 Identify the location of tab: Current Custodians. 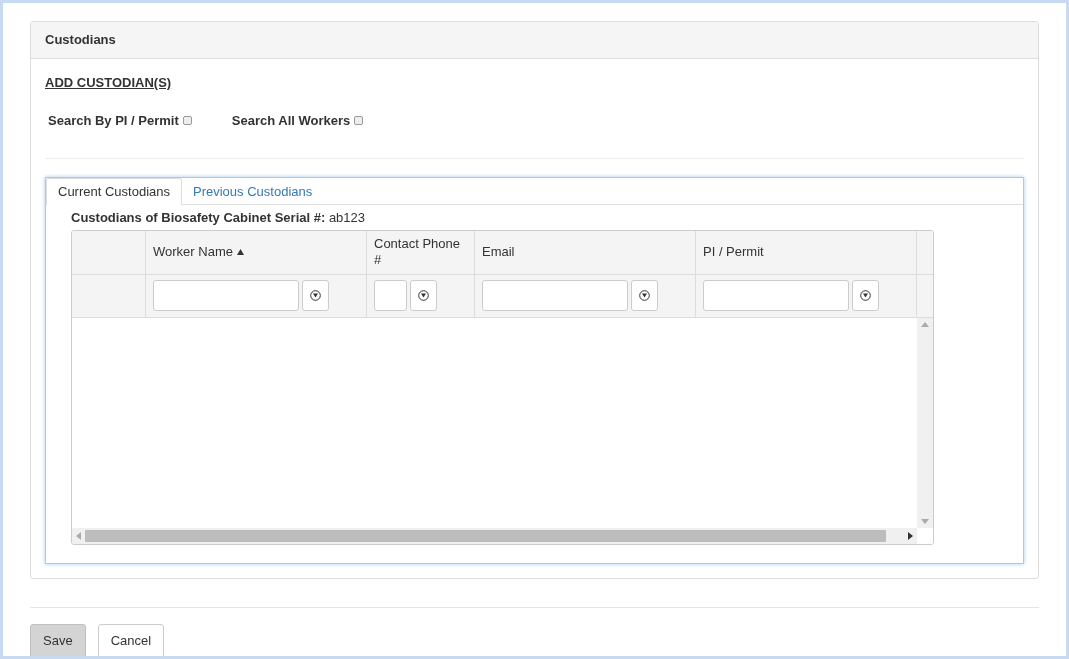
(114, 192).